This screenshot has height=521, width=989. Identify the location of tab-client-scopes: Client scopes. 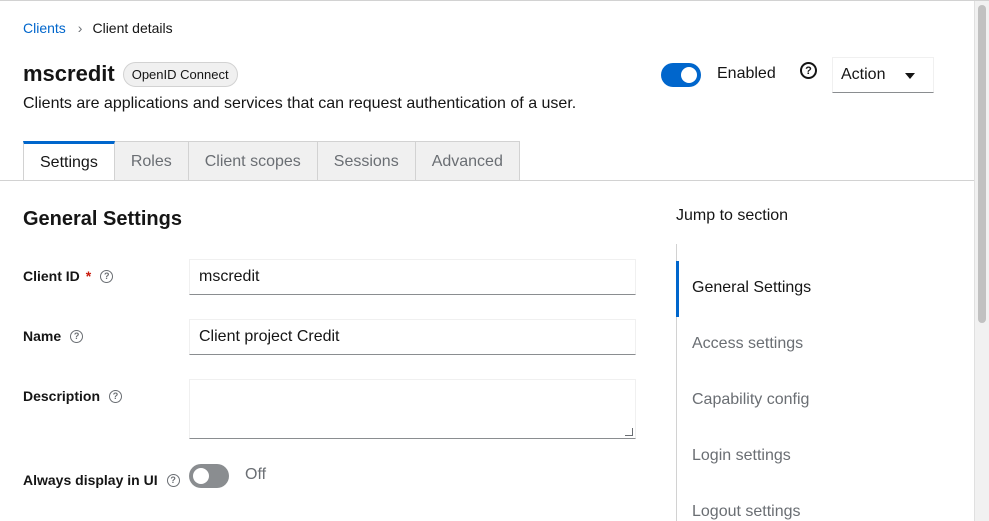
(253, 161).